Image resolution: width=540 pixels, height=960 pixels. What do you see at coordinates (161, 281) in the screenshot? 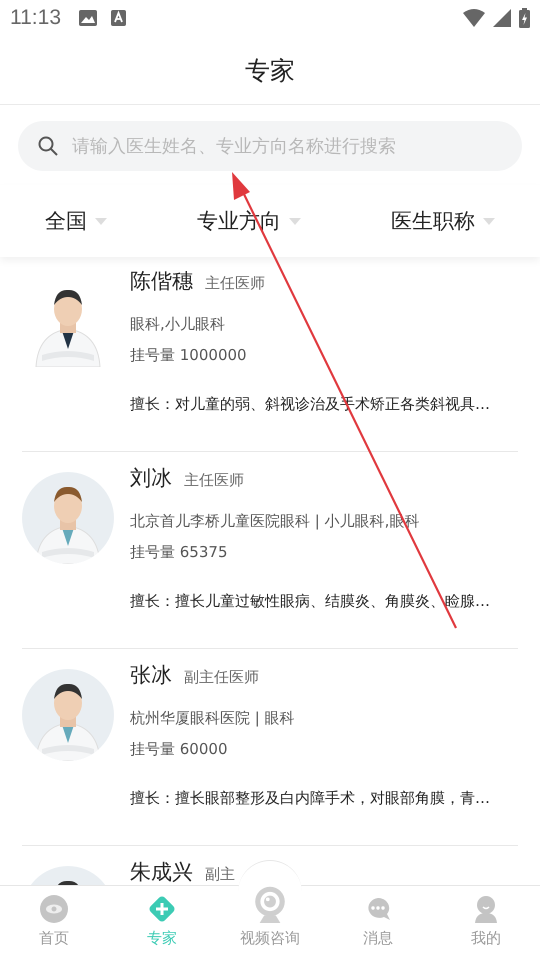
I see `doctor-name: 陈偕穗` at bounding box center [161, 281].